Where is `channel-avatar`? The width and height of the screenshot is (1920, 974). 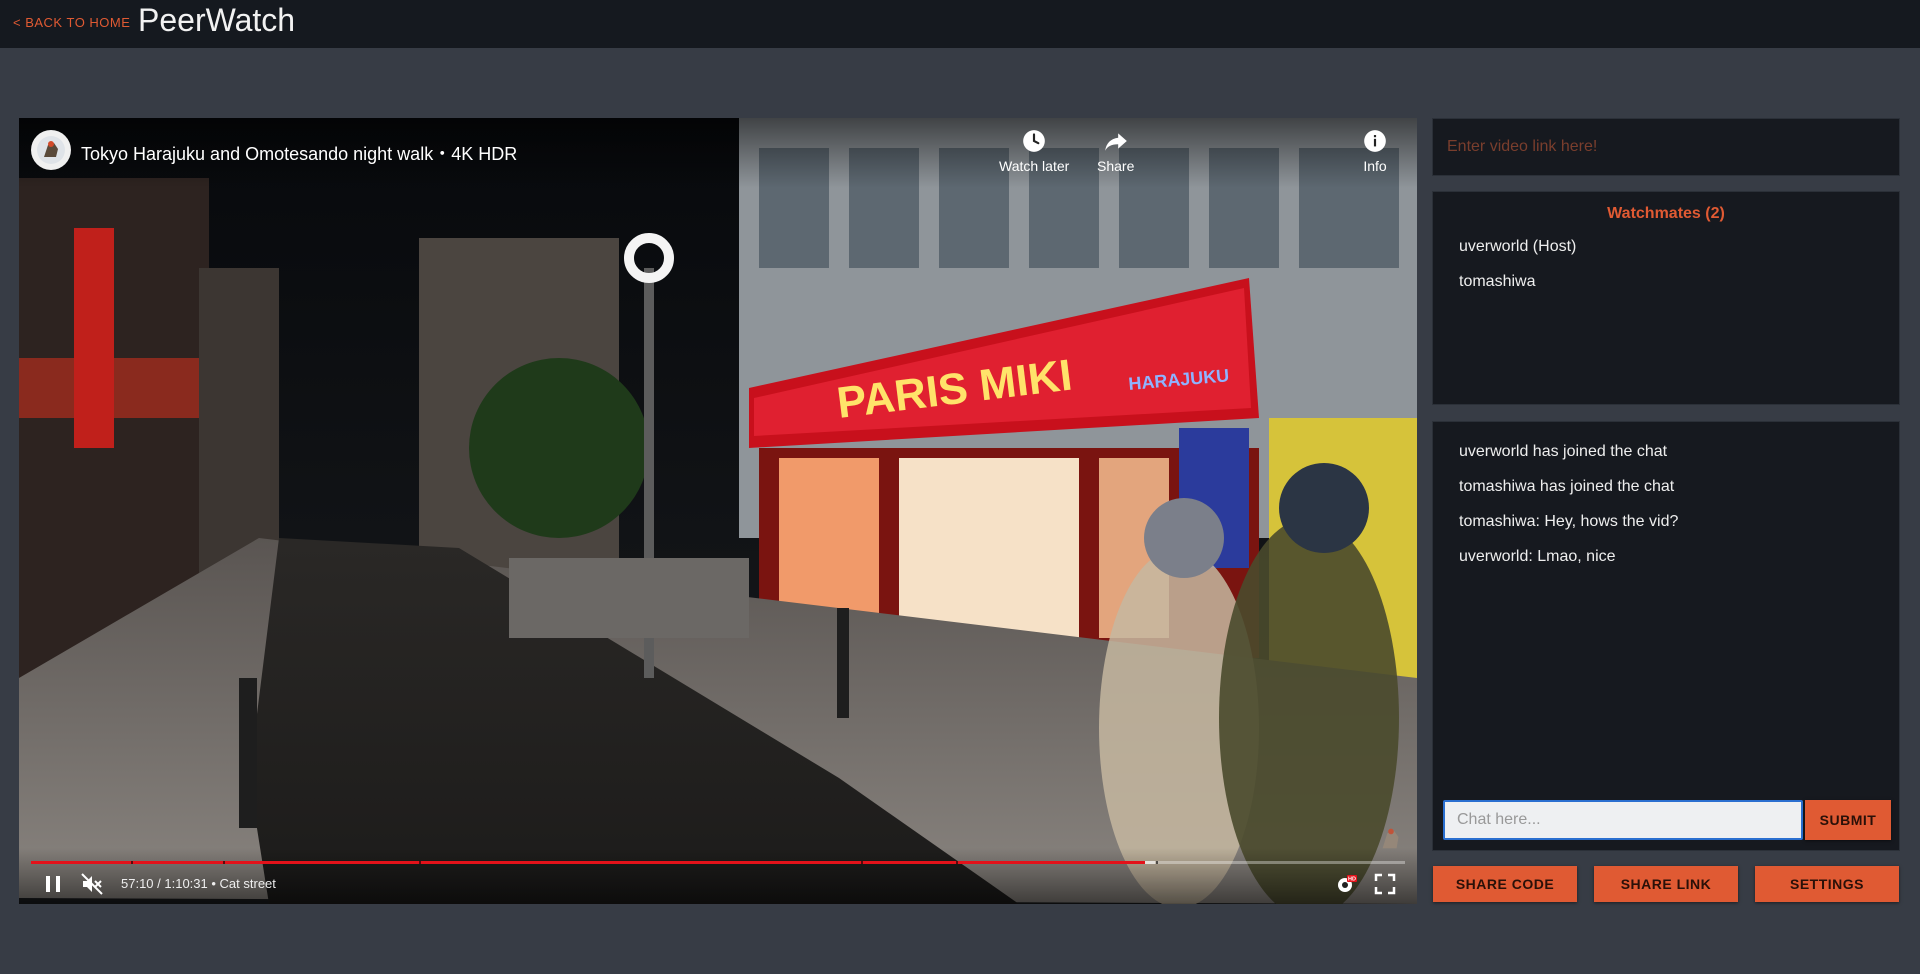
channel-avatar is located at coordinates (51, 150).